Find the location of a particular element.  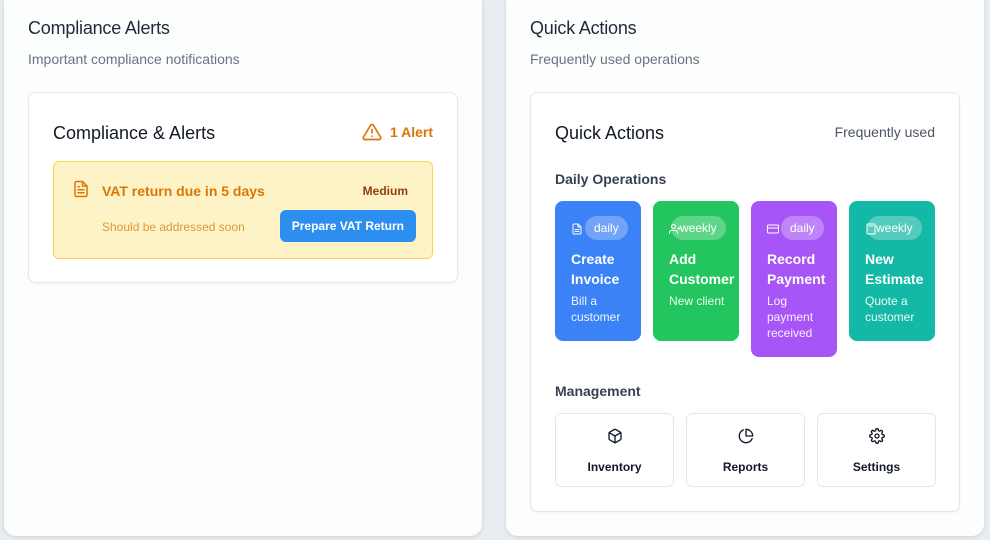

alert-title: VAT return due in 5 days is located at coordinates (183, 191).